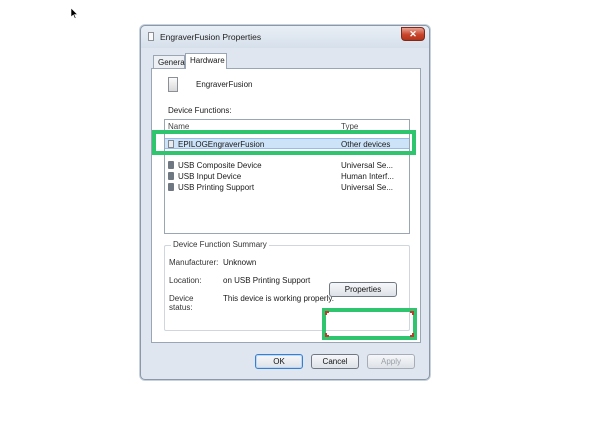 The height and width of the screenshot is (444, 592). I want to click on apply-button: Apply, so click(391, 361).